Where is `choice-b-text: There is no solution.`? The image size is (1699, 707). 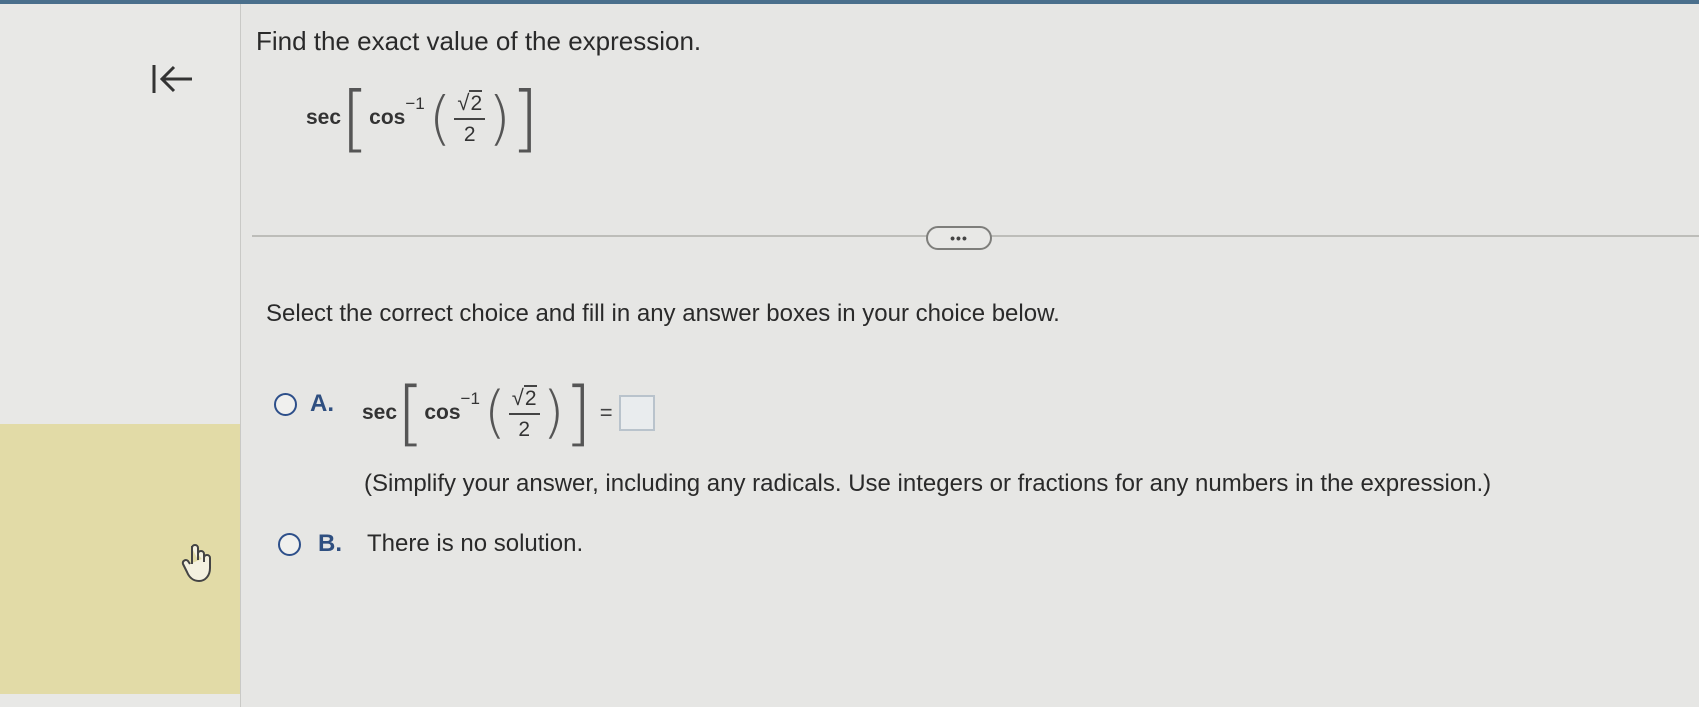 choice-b-text: There is no solution. is located at coordinates (475, 543).